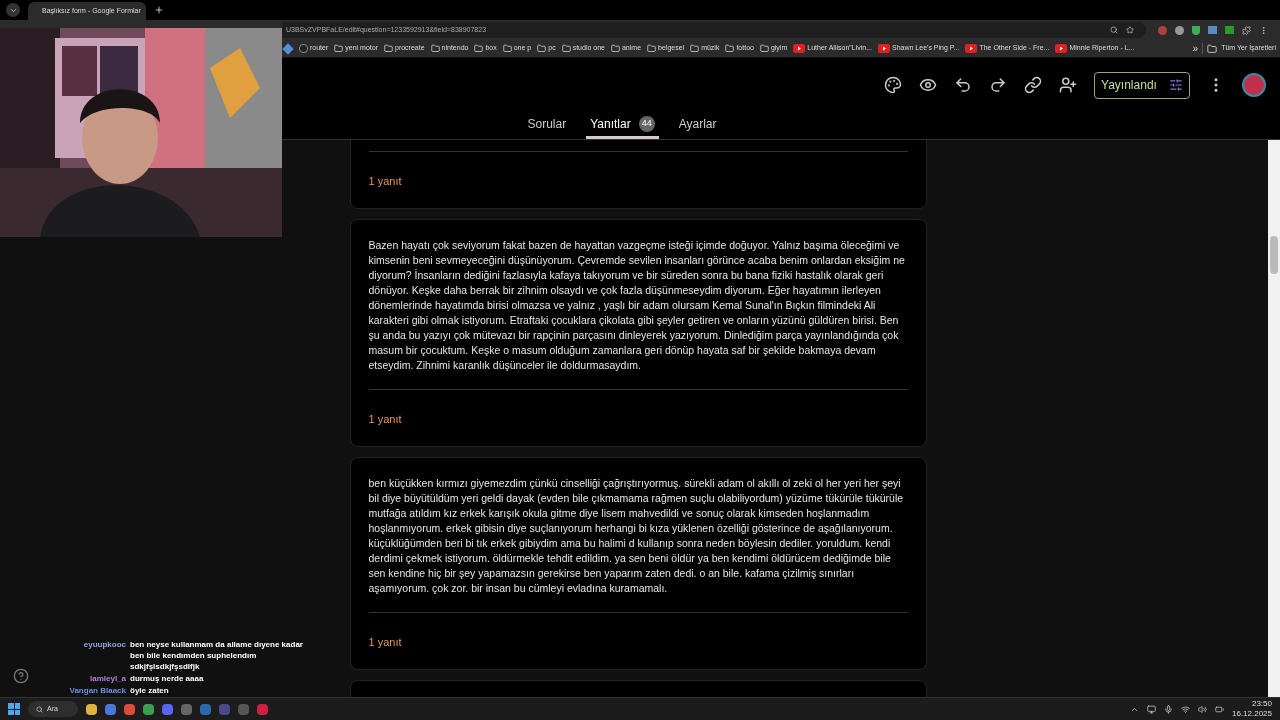 The height and width of the screenshot is (720, 1280). What do you see at coordinates (104, 645) in the screenshot?
I see `chat-username: eyuupkooc` at bounding box center [104, 645].